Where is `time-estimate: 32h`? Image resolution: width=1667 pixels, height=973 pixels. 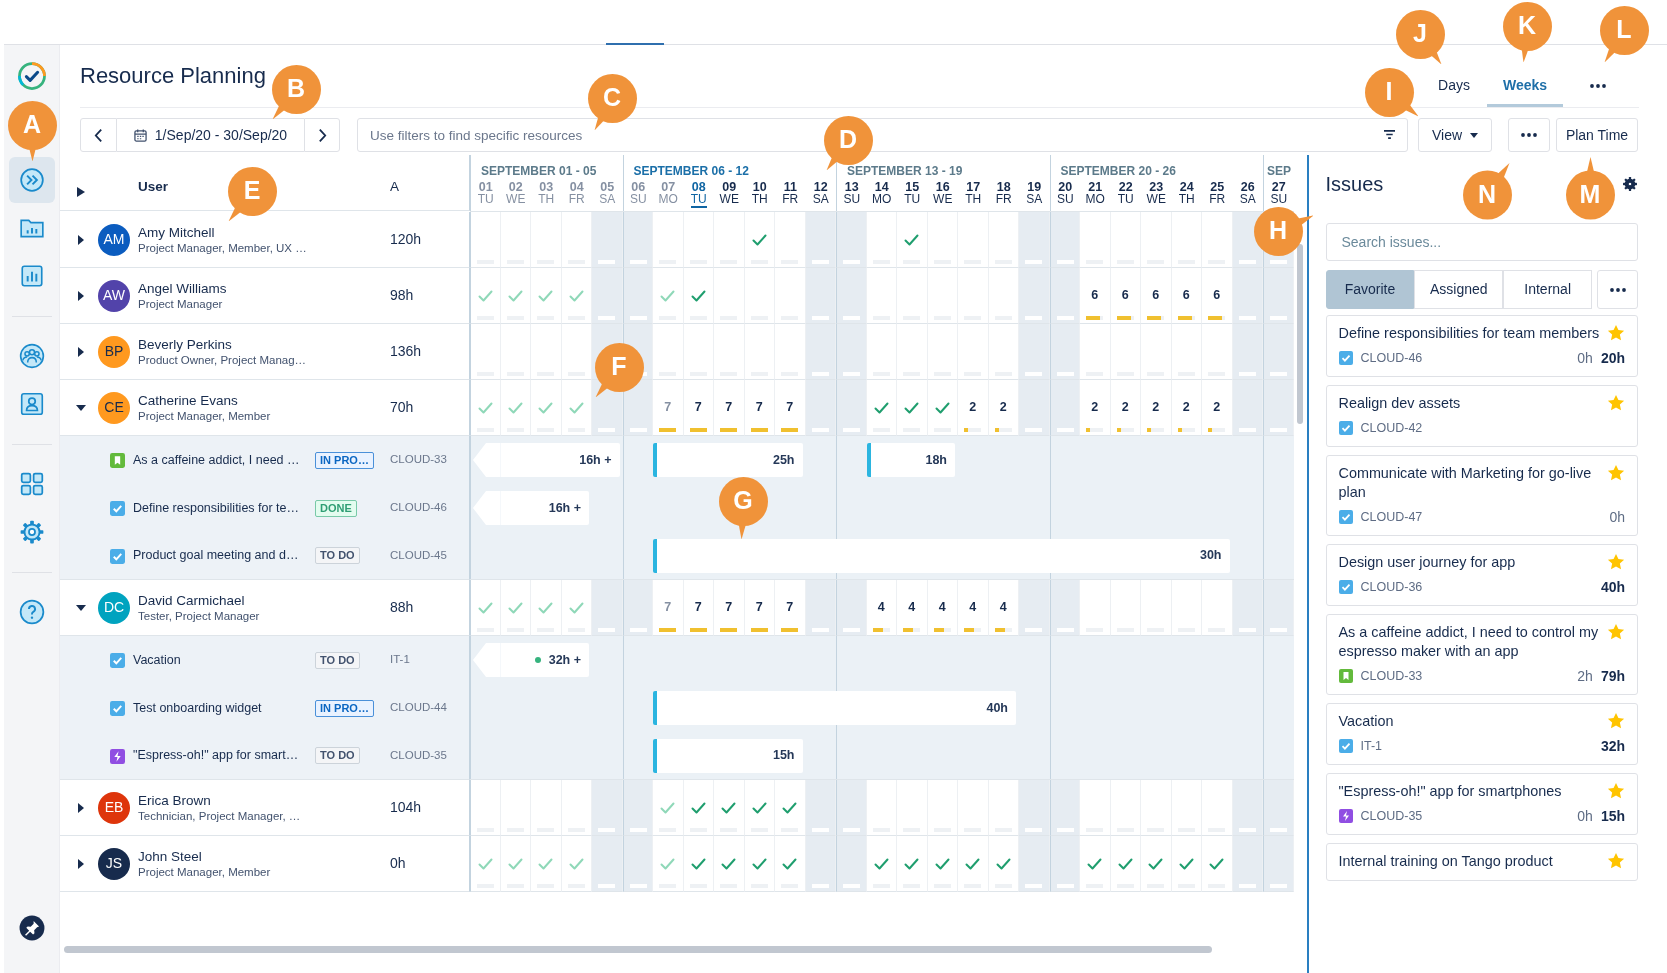 time-estimate: 32h is located at coordinates (1612, 746).